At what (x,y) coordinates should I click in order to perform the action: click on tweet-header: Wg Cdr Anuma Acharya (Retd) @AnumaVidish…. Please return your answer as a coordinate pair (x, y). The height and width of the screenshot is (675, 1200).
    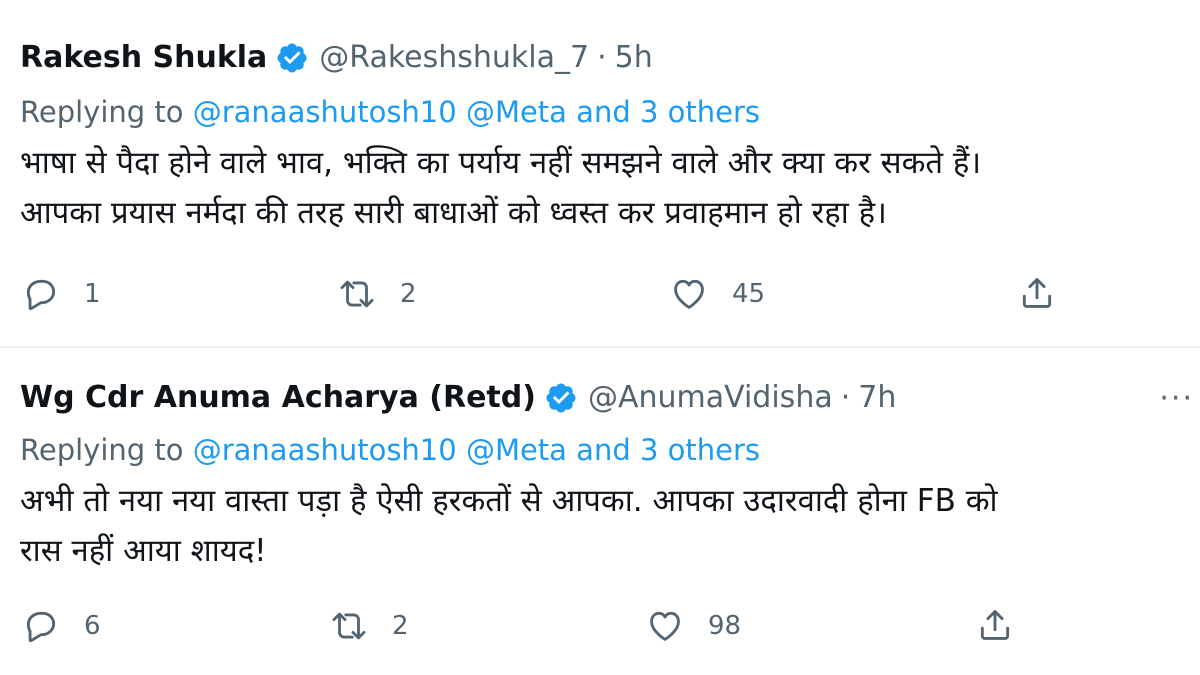
    Looking at the image, I should click on (458, 398).